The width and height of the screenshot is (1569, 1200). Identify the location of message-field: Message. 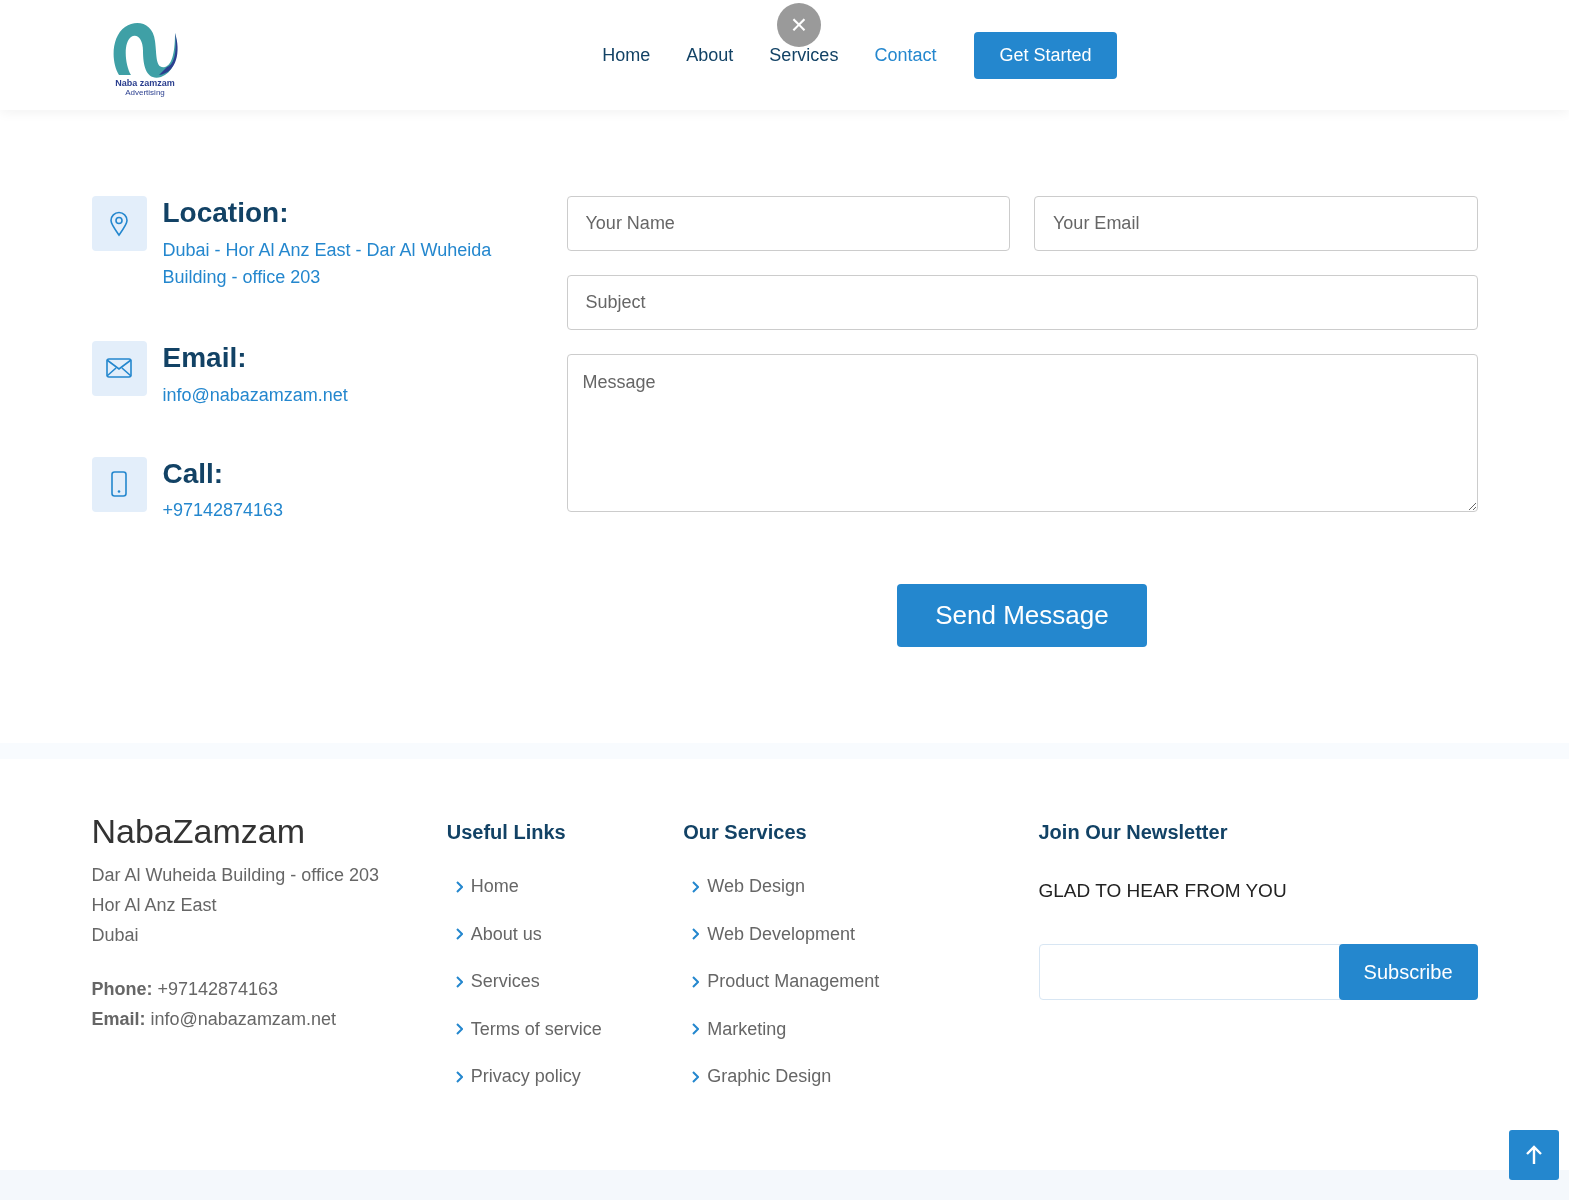
(1022, 433).